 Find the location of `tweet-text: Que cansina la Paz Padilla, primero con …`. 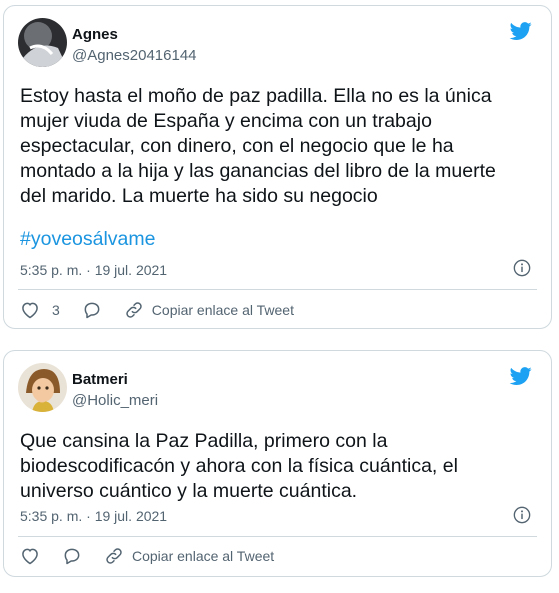

tweet-text: Que cansina la Paz Padilla, primero con … is located at coordinates (239, 466).